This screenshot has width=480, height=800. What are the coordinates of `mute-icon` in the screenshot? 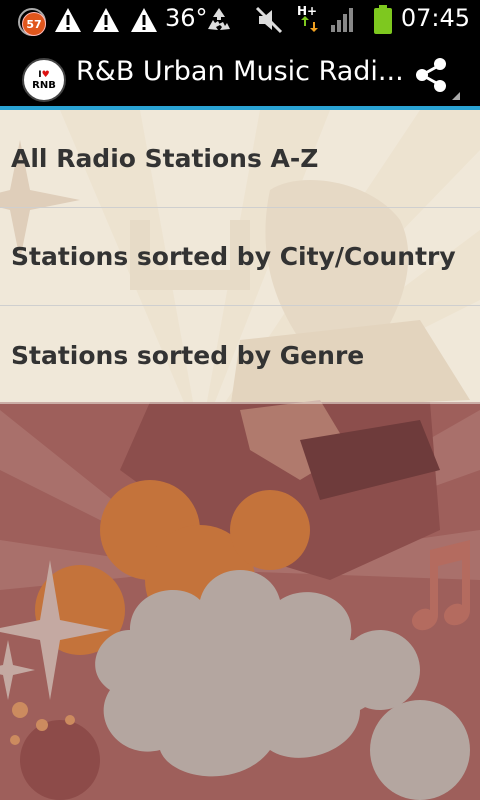 It's located at (269, 20).